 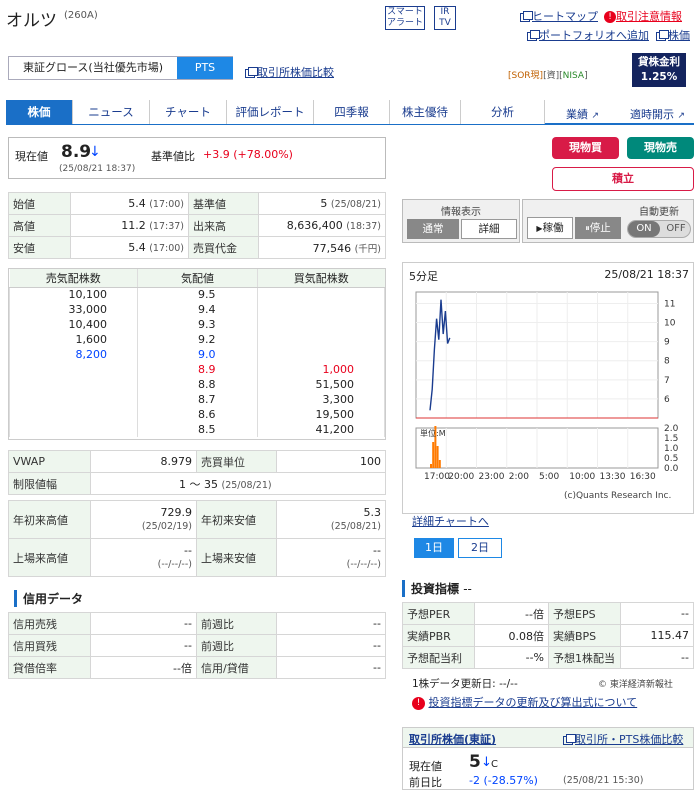 I want to click on tab-report: 評価レポート, so click(x=270, y=112).